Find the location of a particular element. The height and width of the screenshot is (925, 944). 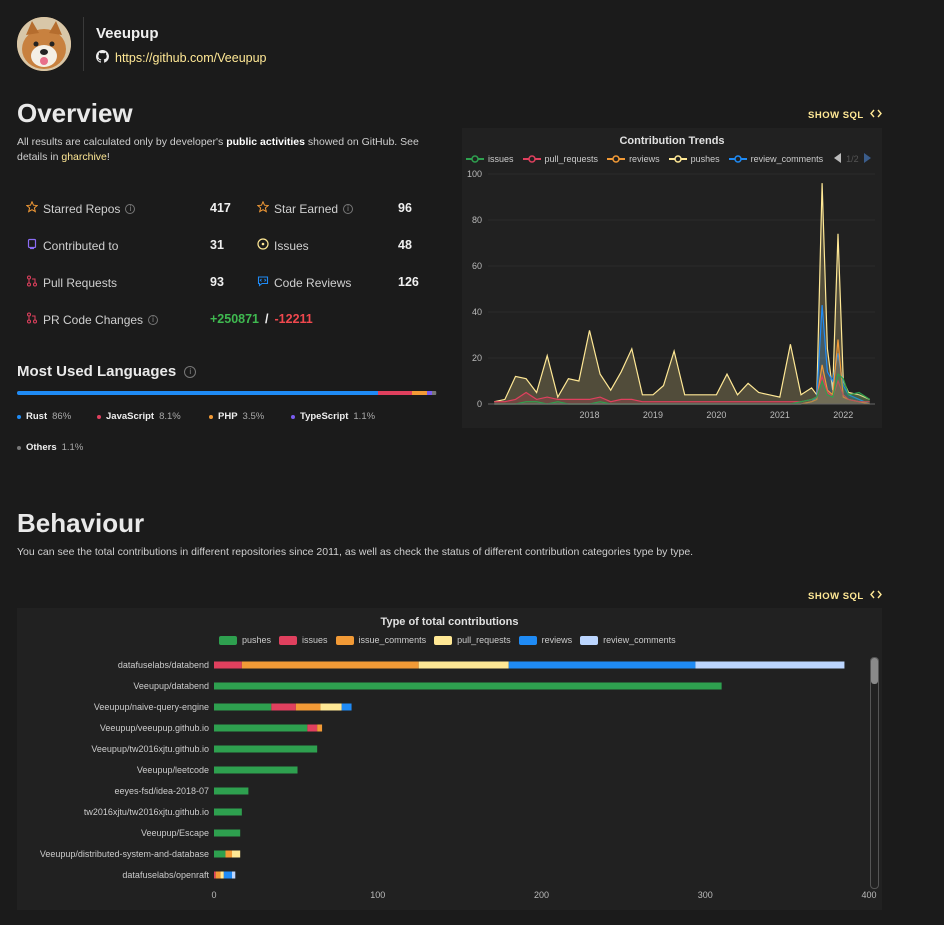

category-label: Veeupup/veeupup.github.io is located at coordinates (154, 728).